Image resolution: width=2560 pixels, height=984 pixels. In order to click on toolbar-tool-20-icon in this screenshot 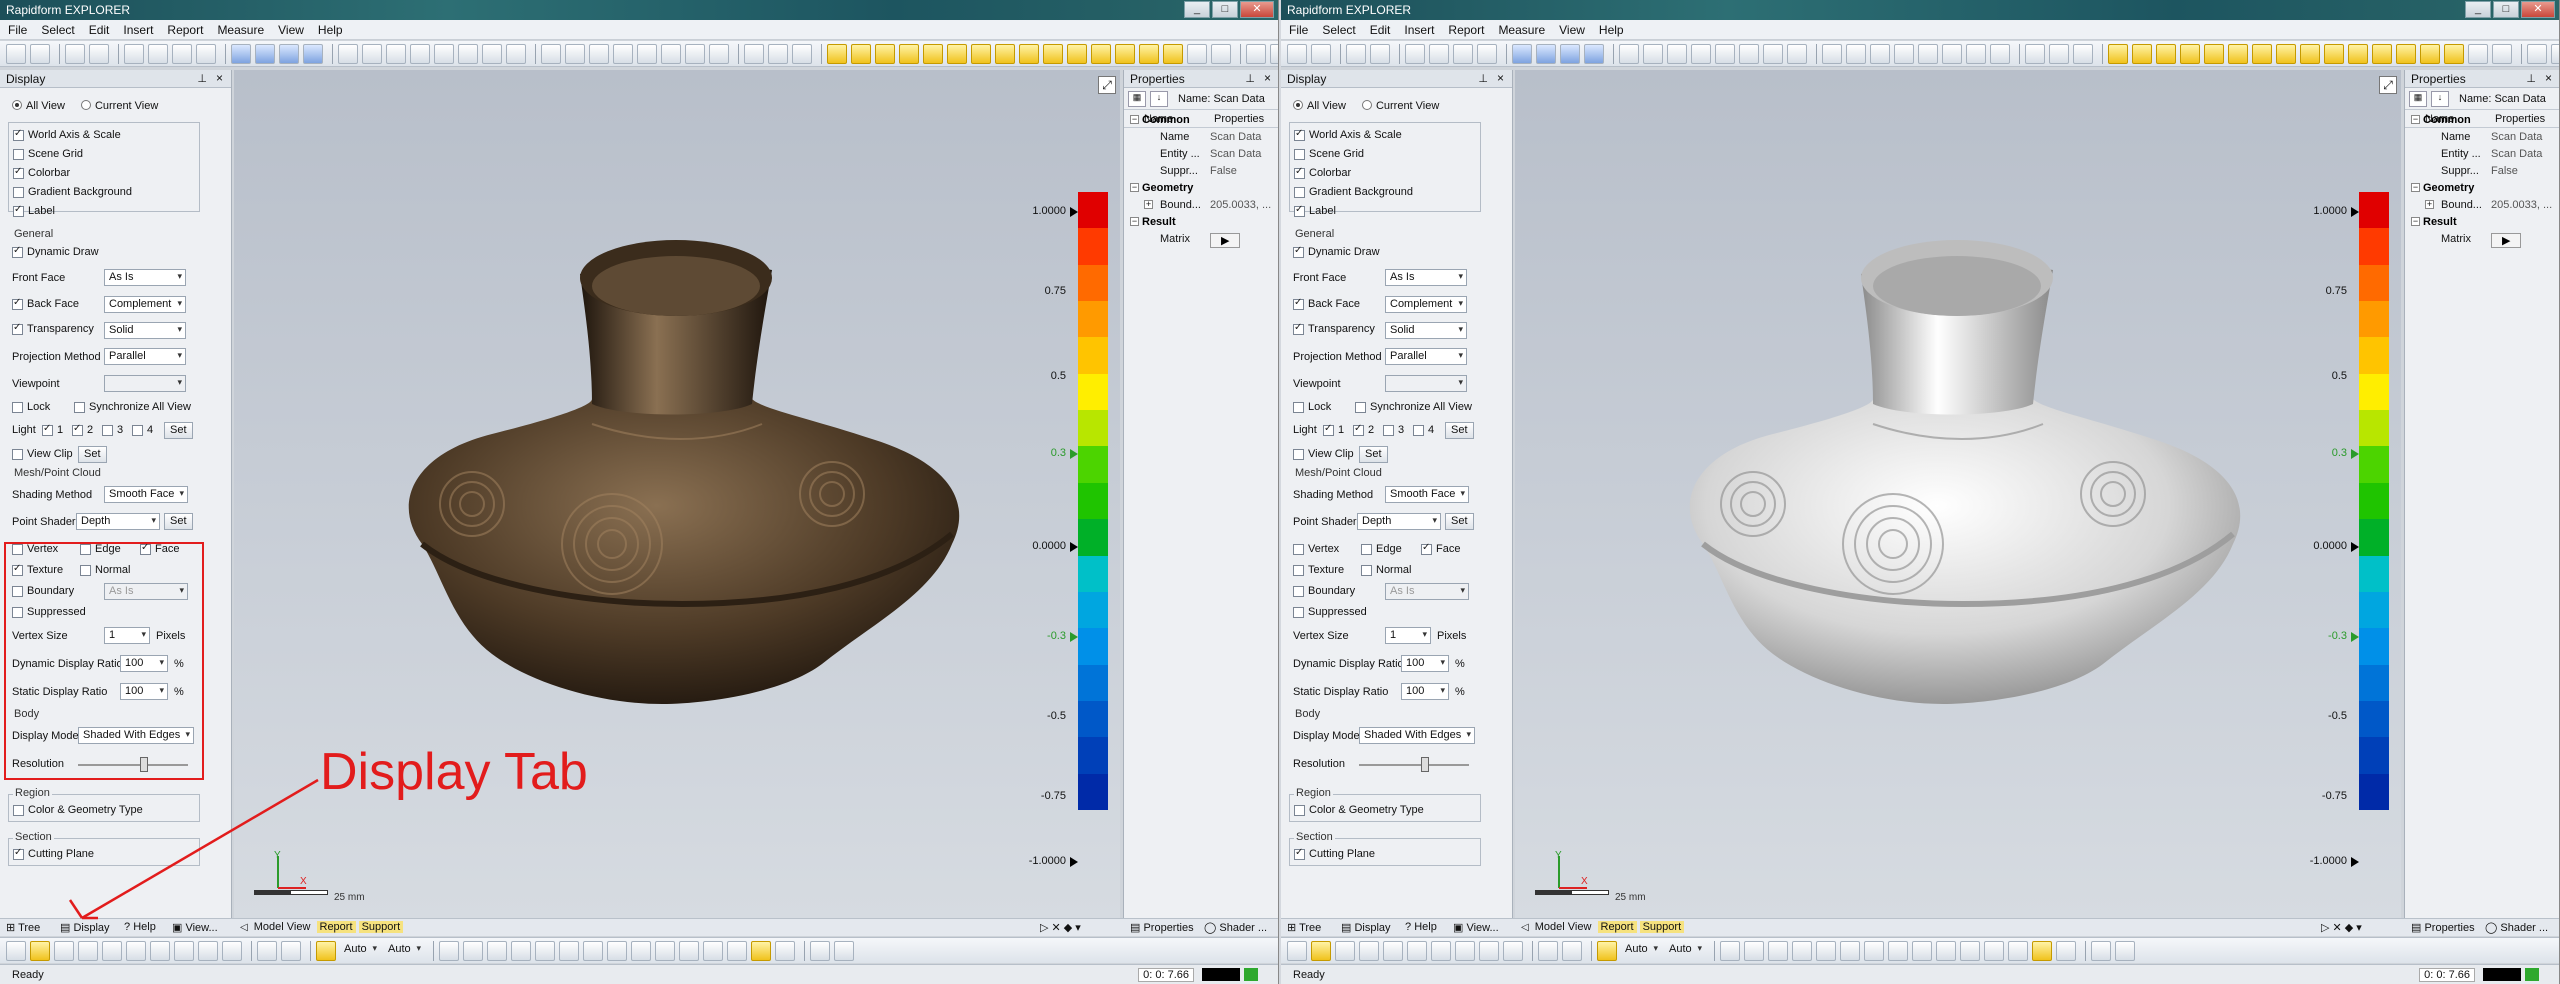, I will do `click(444, 53)`.